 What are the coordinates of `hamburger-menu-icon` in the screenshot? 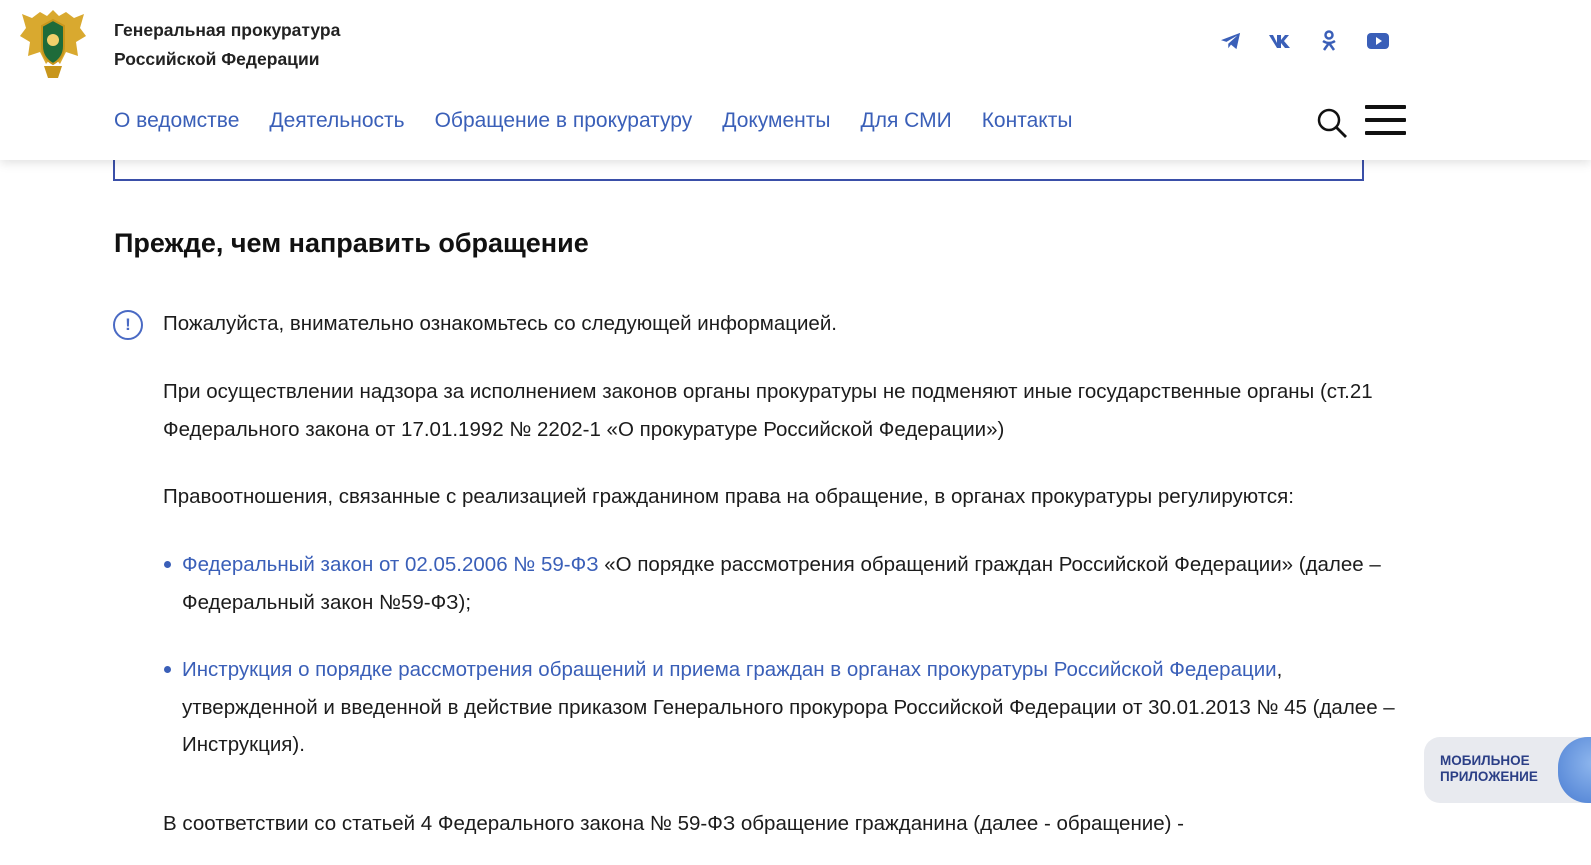 It's located at (1385, 122).